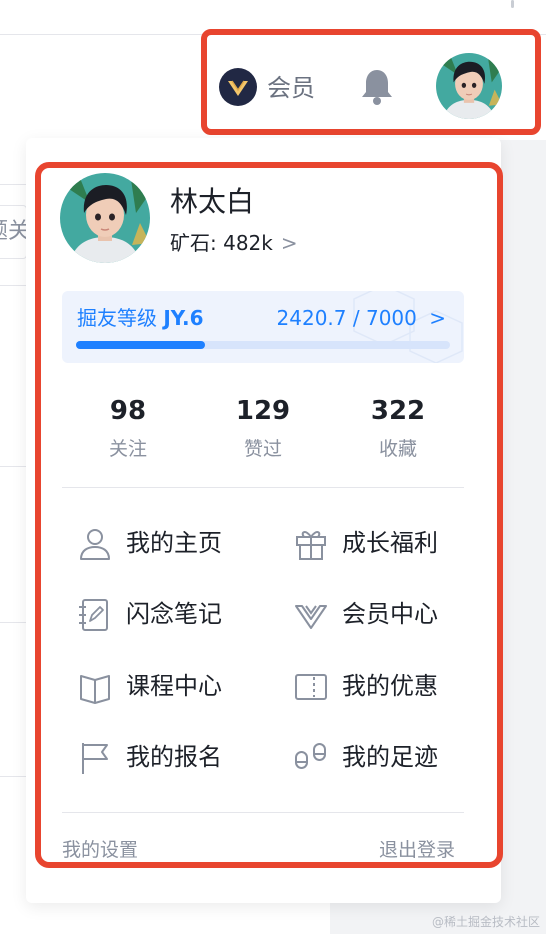 The height and width of the screenshot is (934, 546). I want to click on header-highlight-frame, so click(371, 82).